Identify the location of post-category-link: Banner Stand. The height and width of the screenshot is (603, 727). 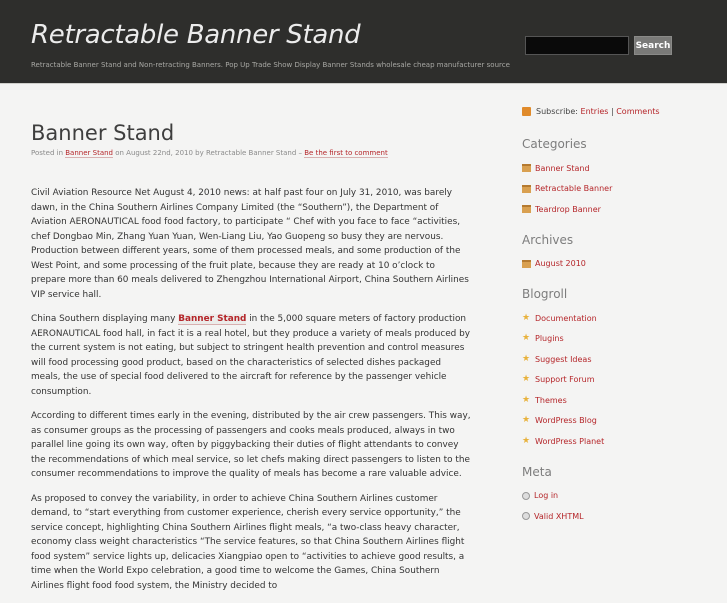
(89, 153).